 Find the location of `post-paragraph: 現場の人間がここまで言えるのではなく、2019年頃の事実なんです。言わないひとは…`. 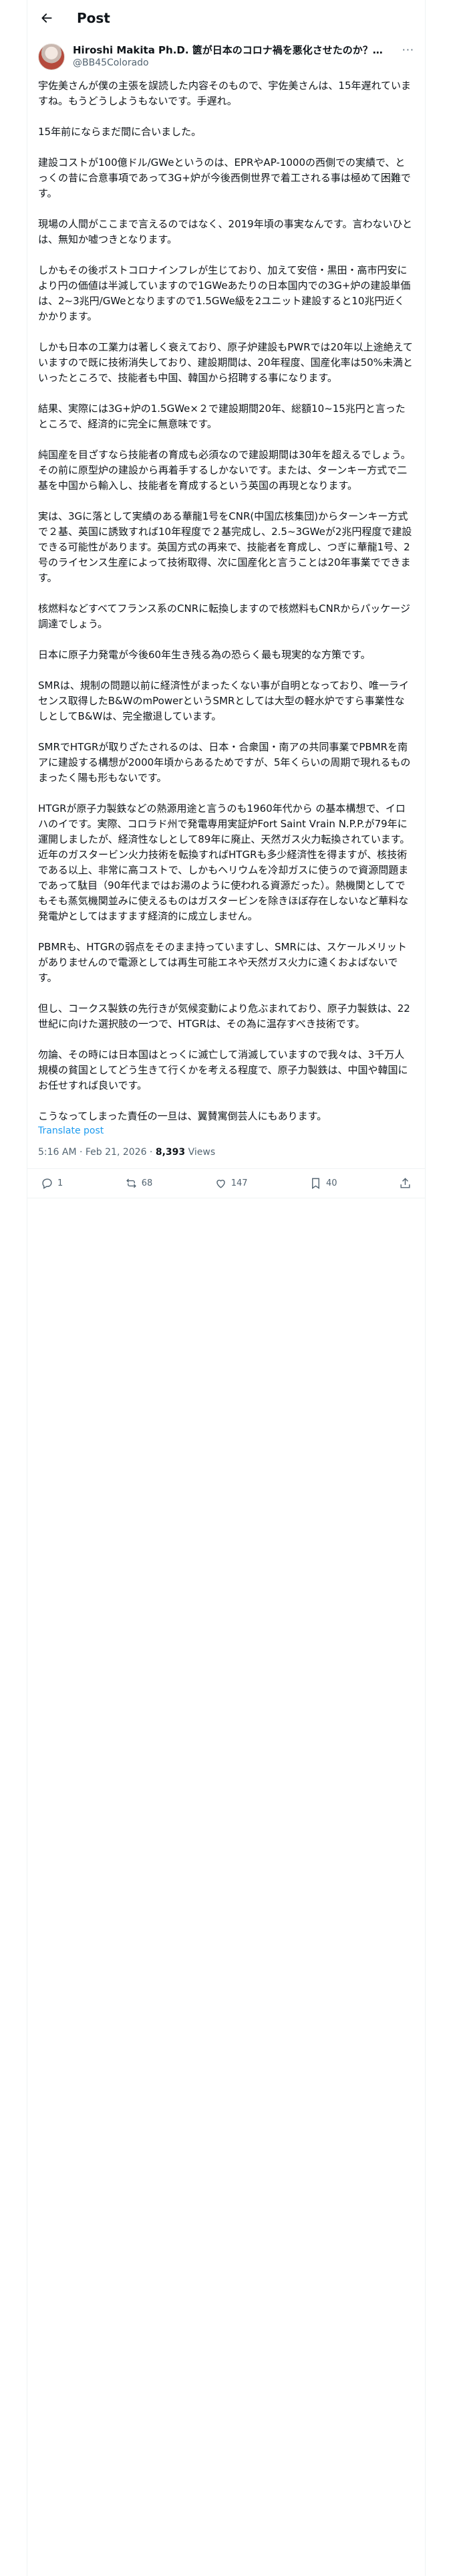

post-paragraph: 現場の人間がここまで言えるのではなく、2019年頃の事実なんです。言わないひとは… is located at coordinates (225, 232).